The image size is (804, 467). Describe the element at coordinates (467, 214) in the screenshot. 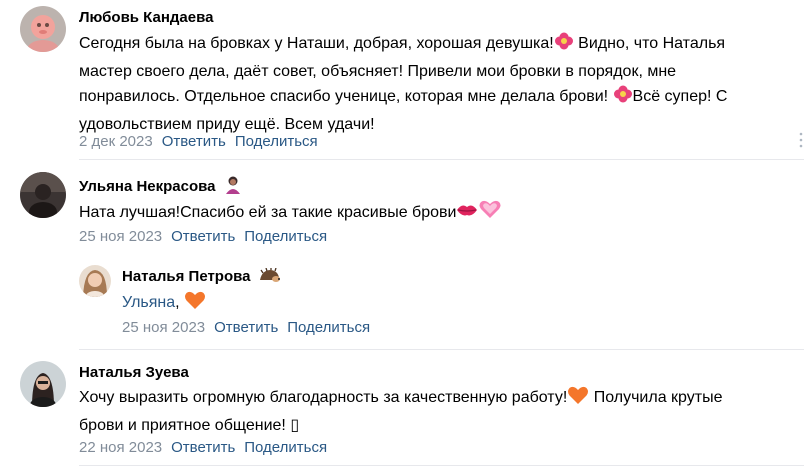

I see `kiss-lips-icon` at that location.